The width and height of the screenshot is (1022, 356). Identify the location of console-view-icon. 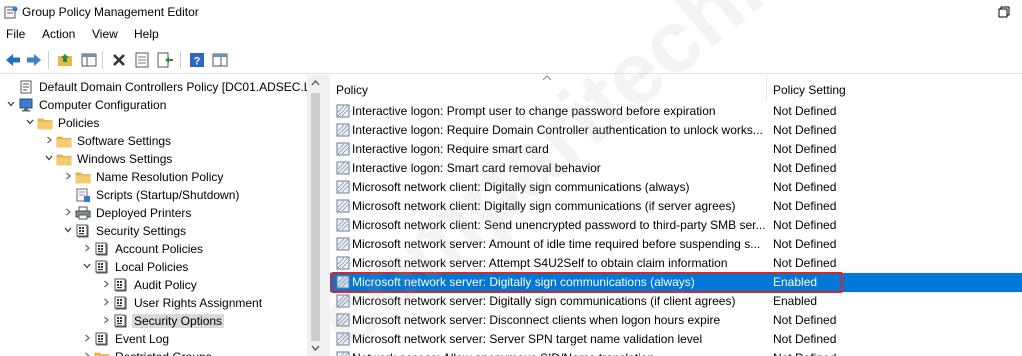
(220, 60).